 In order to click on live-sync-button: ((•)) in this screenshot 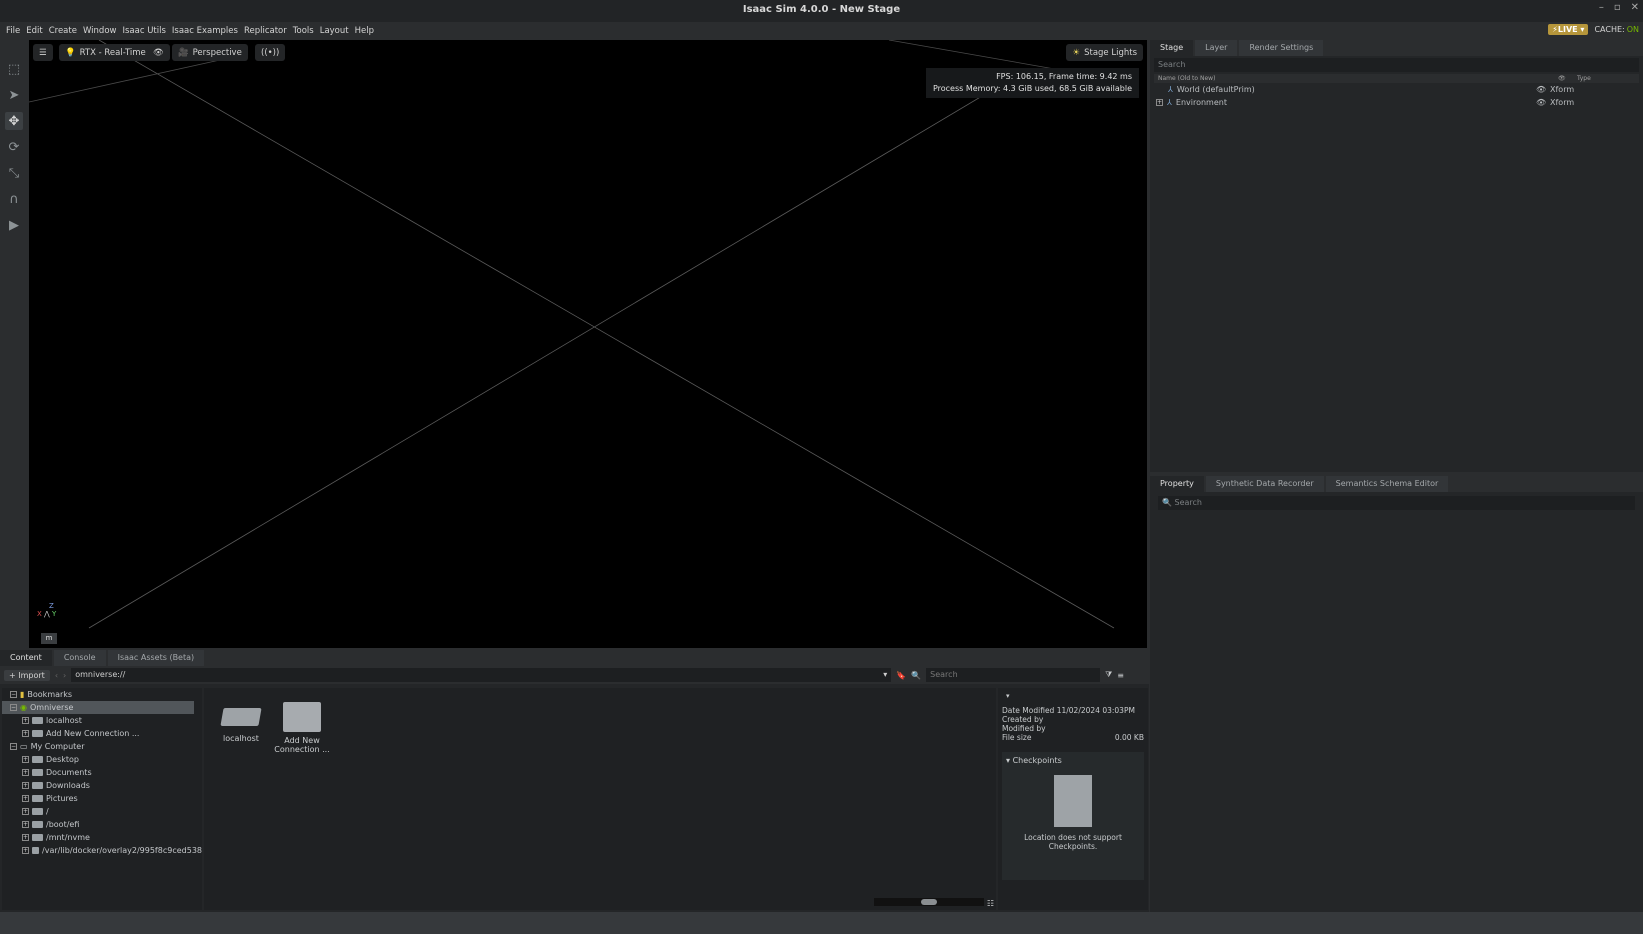, I will do `click(270, 52)`.